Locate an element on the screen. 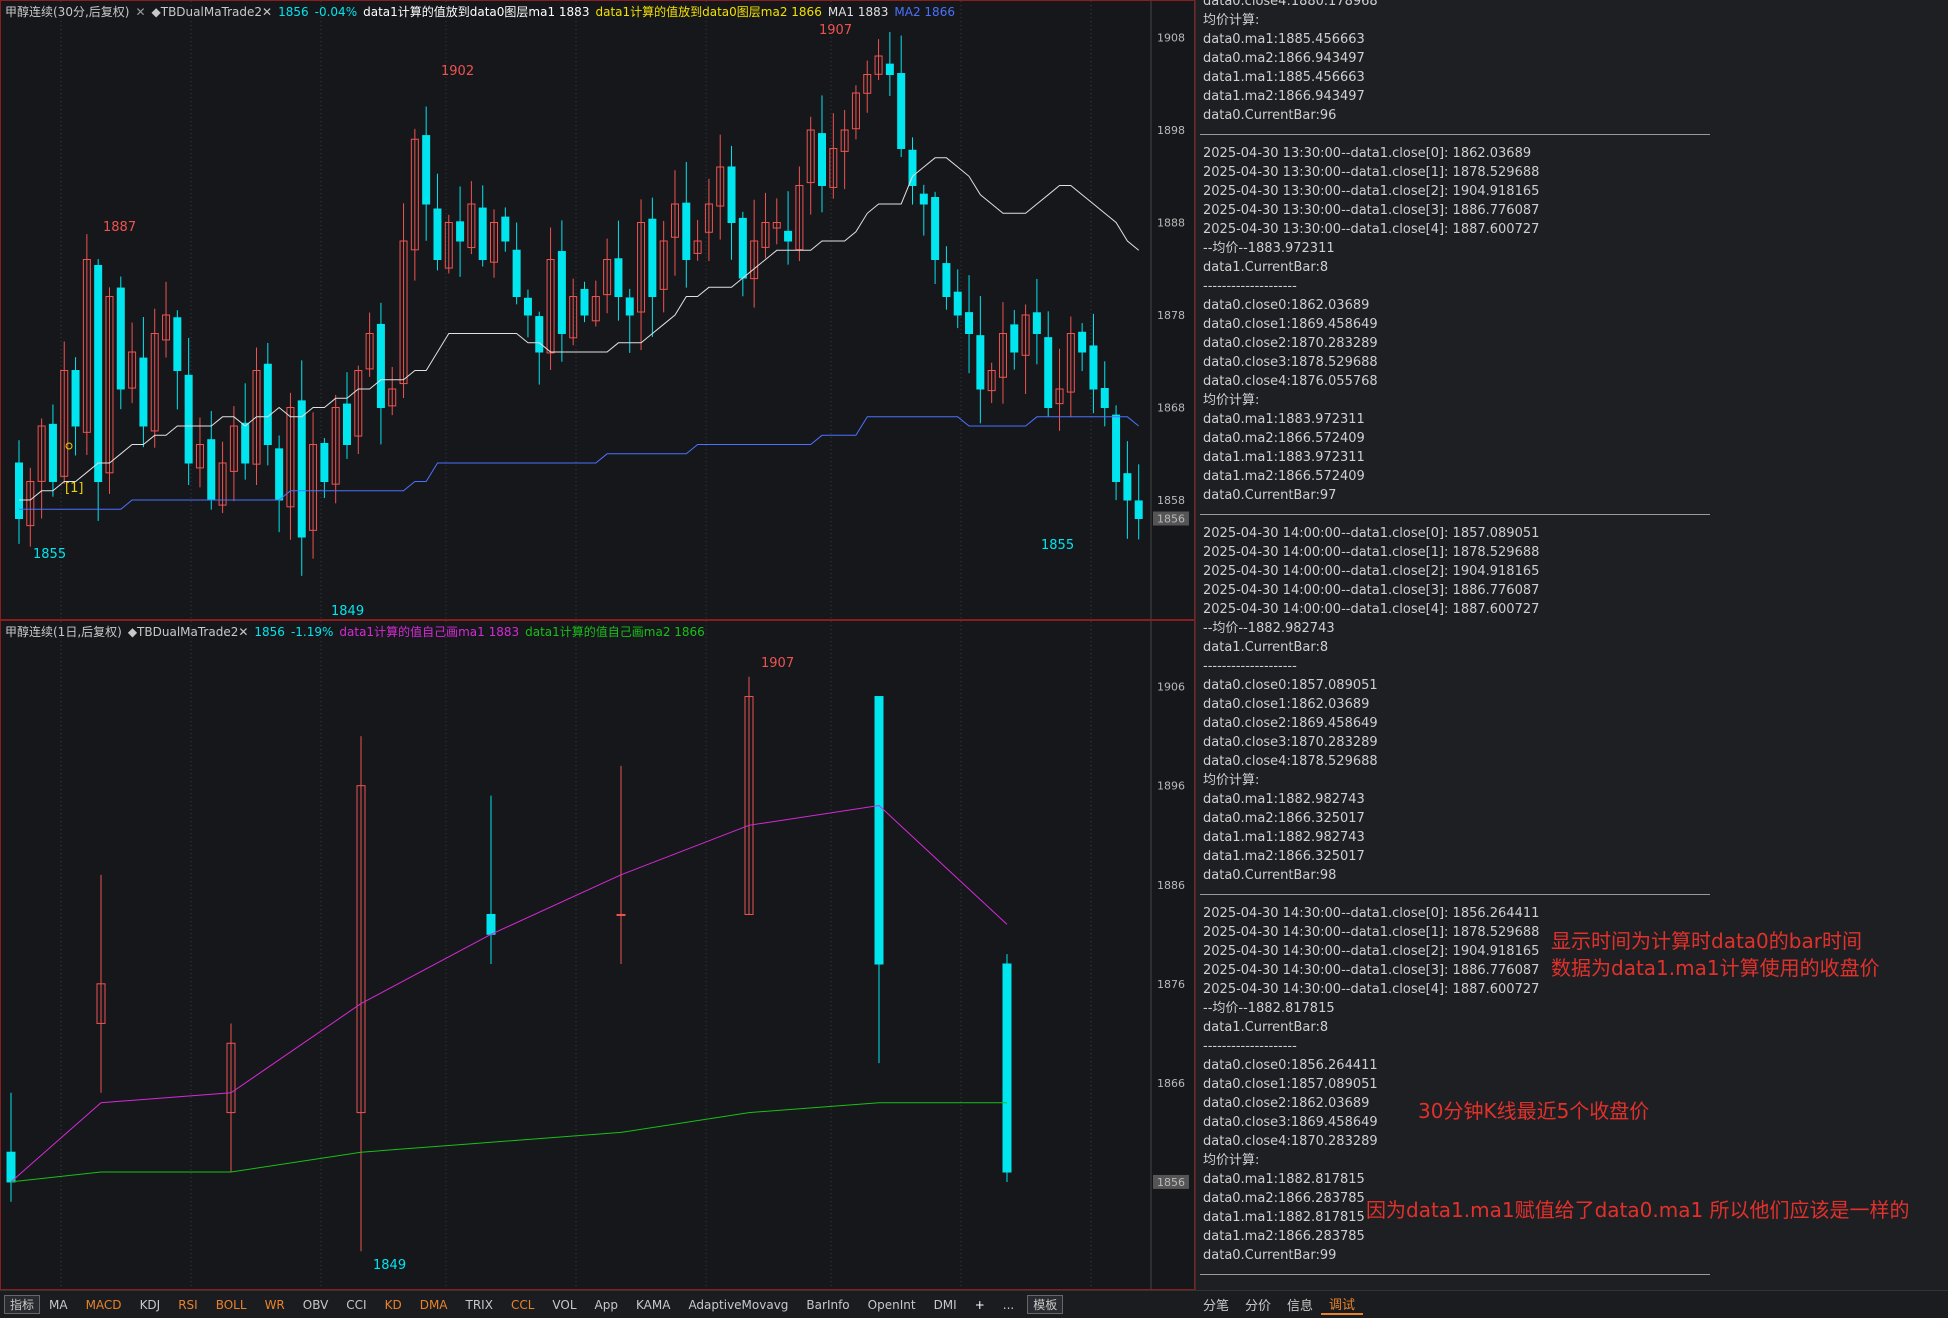  header-item: data1计算的值放到data0图层ma2 1866 is located at coordinates (708, 12).